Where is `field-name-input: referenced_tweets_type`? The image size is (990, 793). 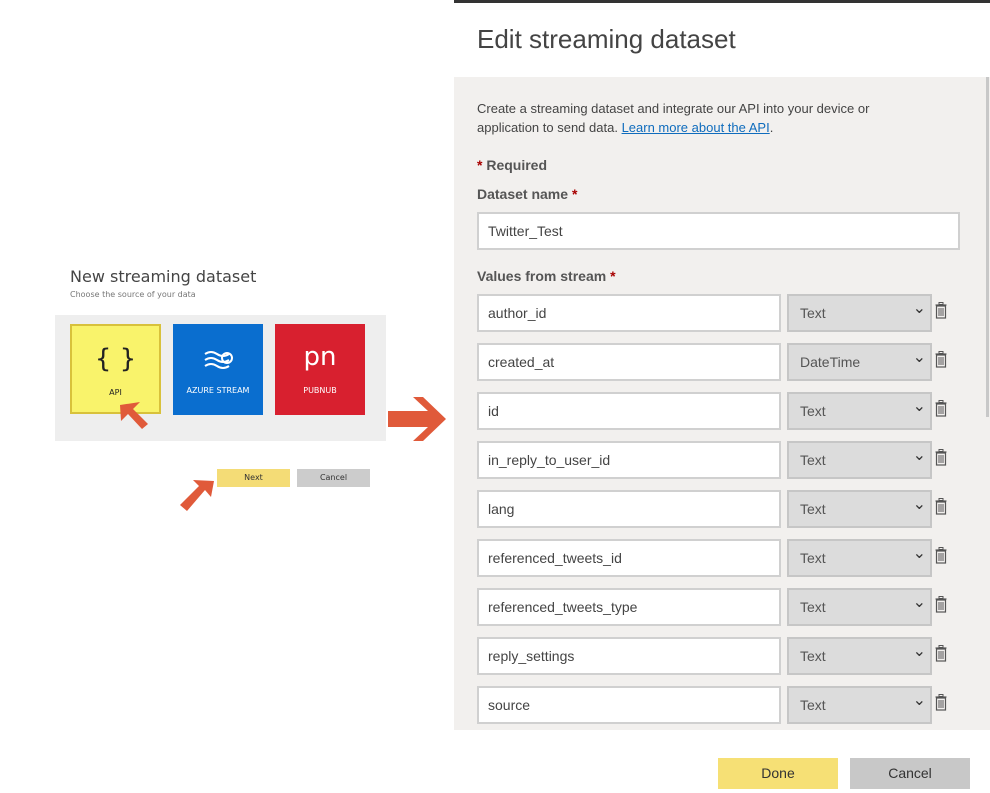 field-name-input: referenced_tweets_type is located at coordinates (629, 607).